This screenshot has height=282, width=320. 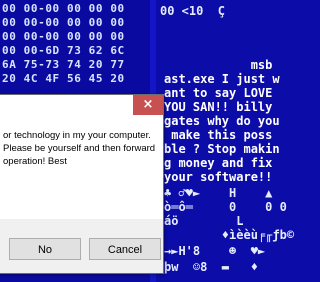 I want to click on hex-line: 20 4C 4F 56 45 20, so click(x=63, y=78).